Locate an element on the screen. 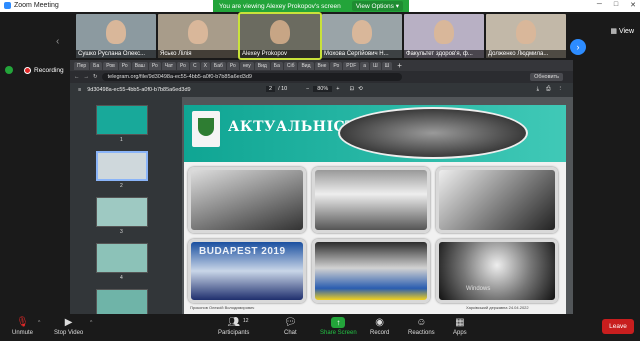 This screenshot has height=341, width=640. stop-video-label: Stop Video is located at coordinates (69, 333).